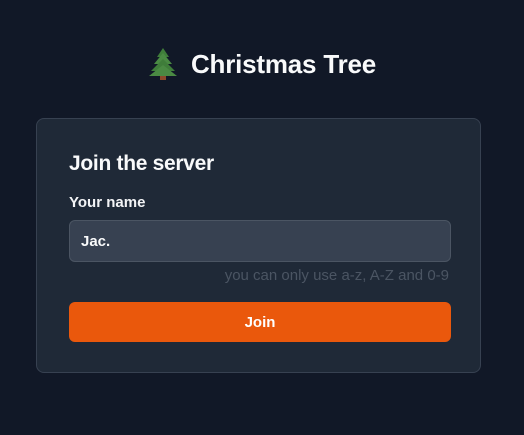  What do you see at coordinates (107, 202) in the screenshot?
I see `name-label: Your name` at bounding box center [107, 202].